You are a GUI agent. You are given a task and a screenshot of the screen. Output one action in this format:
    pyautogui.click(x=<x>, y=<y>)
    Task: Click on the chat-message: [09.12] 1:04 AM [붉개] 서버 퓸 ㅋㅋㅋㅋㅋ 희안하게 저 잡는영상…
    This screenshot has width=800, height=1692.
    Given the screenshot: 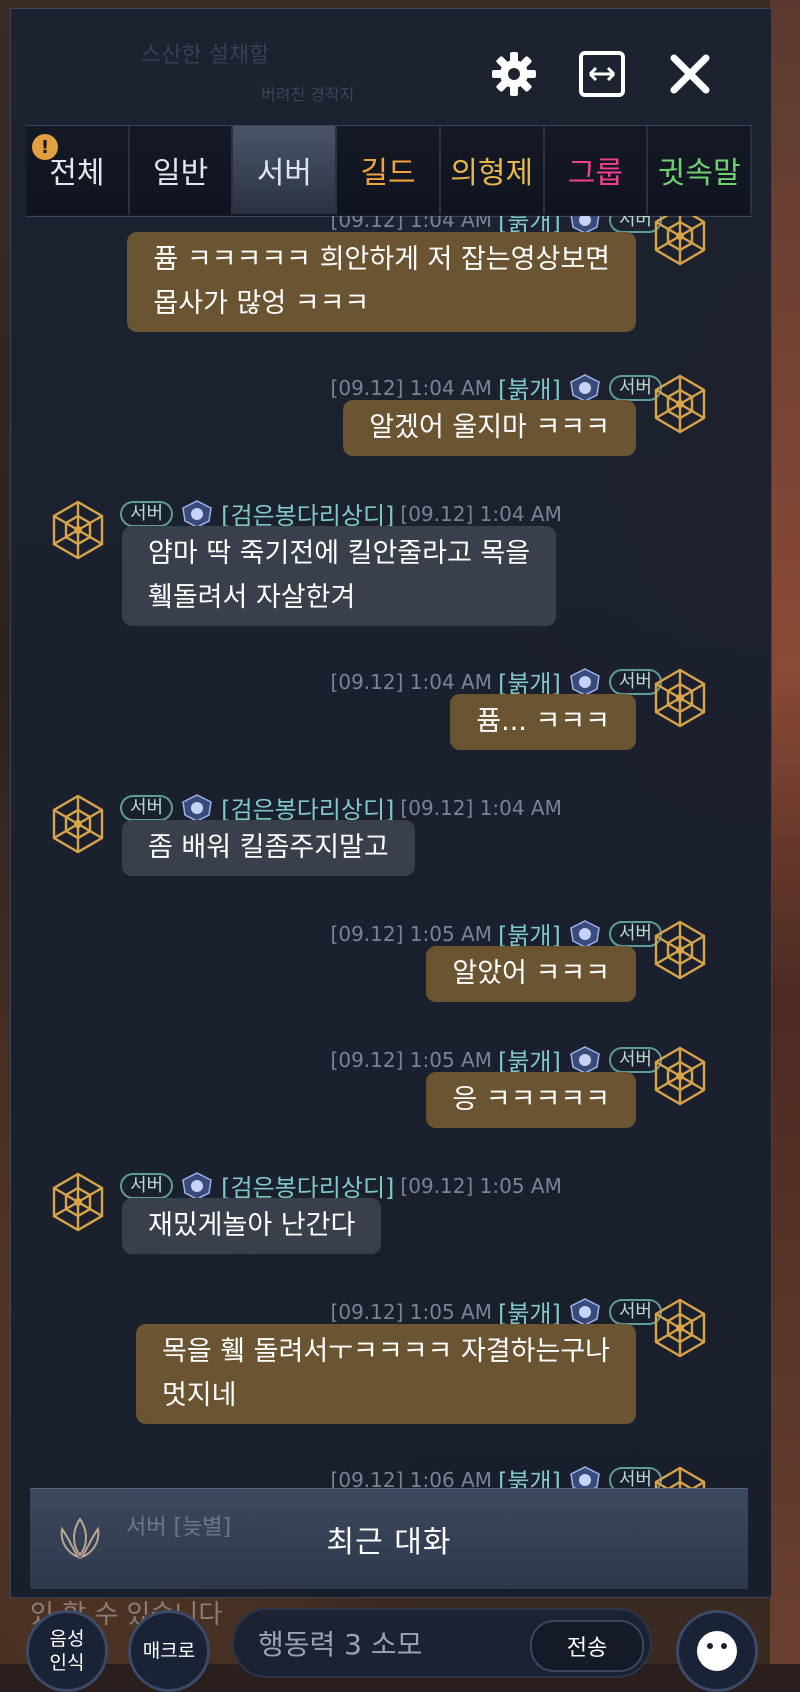 What is the action you would take?
    pyautogui.click(x=389, y=282)
    